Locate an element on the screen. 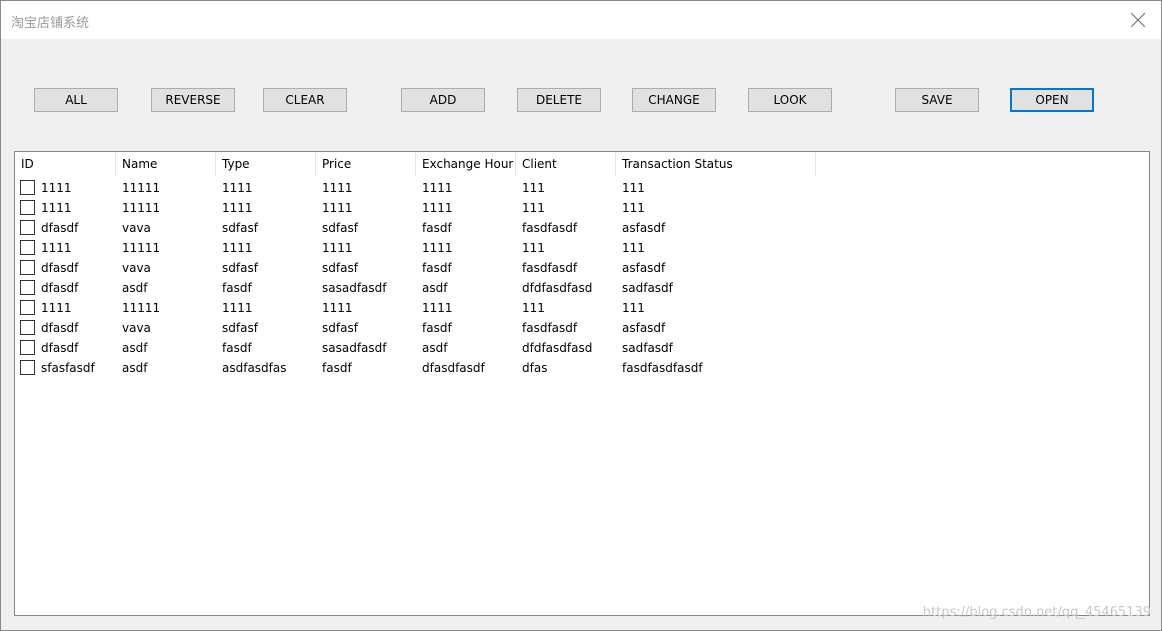  add-button: ADD is located at coordinates (443, 100).